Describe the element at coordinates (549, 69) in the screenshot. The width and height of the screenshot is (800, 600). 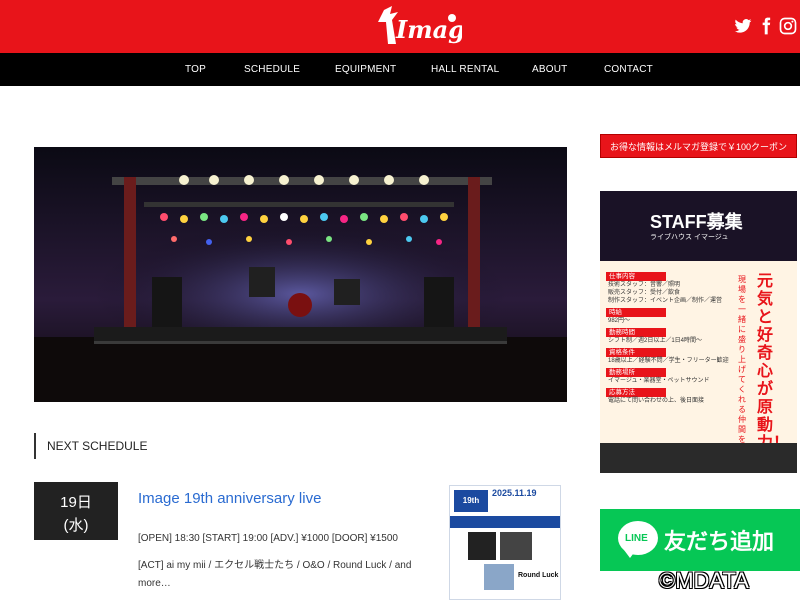
I see `nav-item-about: ABOUT` at that location.